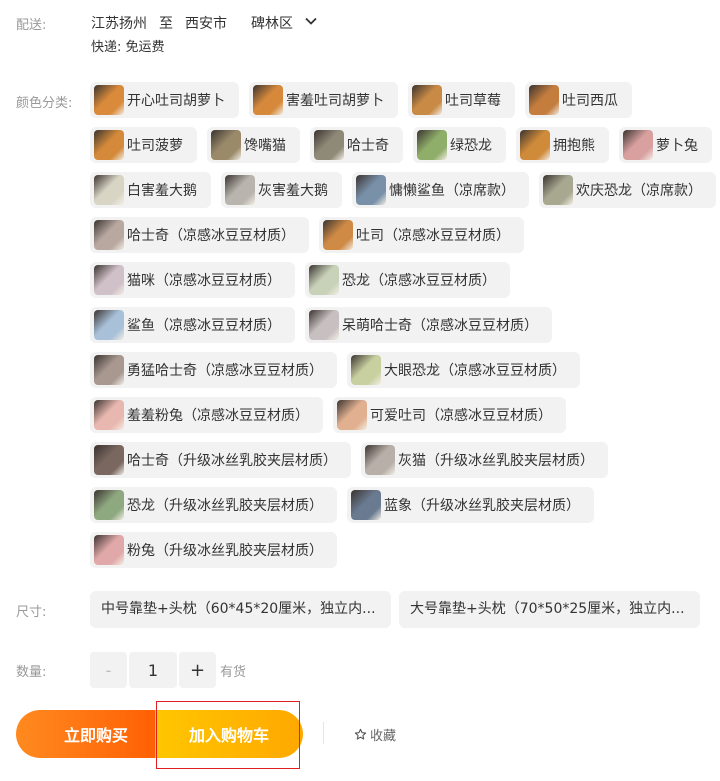 The width and height of the screenshot is (720, 781). Describe the element at coordinates (119, 24) in the screenshot. I see `ship-from: 江苏扬州` at that location.